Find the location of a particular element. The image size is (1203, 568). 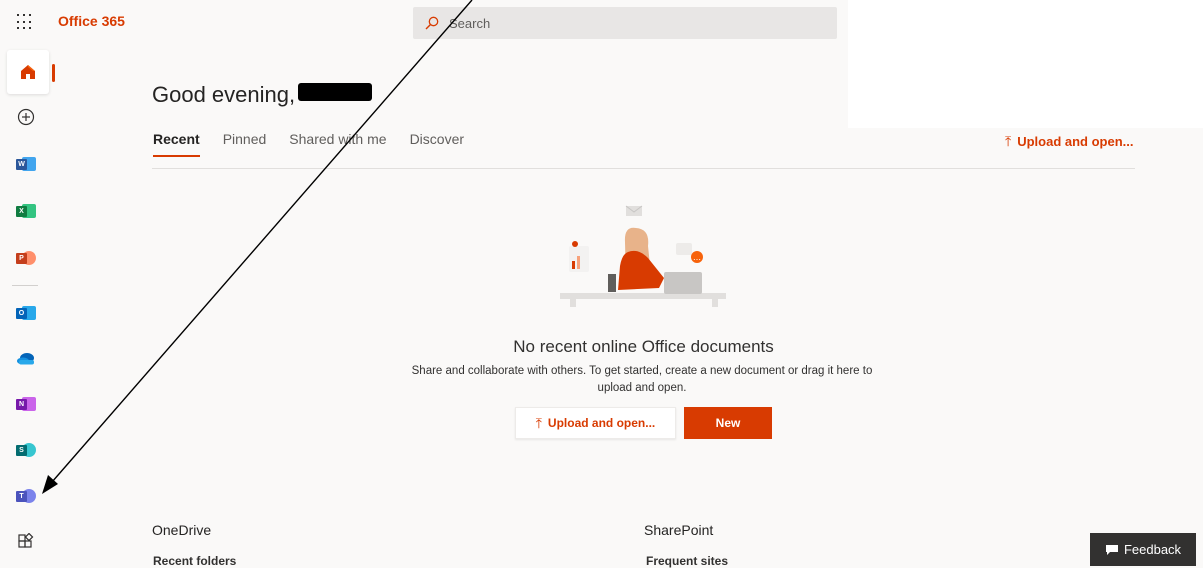

excel-icon: X is located at coordinates (26, 211).